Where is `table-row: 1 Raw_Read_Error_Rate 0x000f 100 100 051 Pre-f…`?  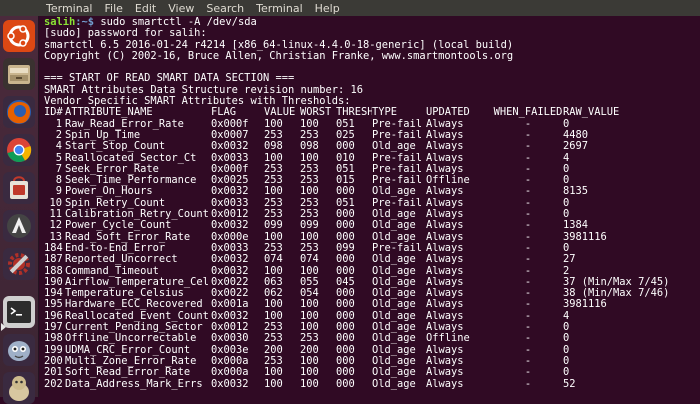
table-row: 1 Raw_Read_Error_Rate 0x000f 100 100 051 Pre-f… is located at coordinates (372, 124).